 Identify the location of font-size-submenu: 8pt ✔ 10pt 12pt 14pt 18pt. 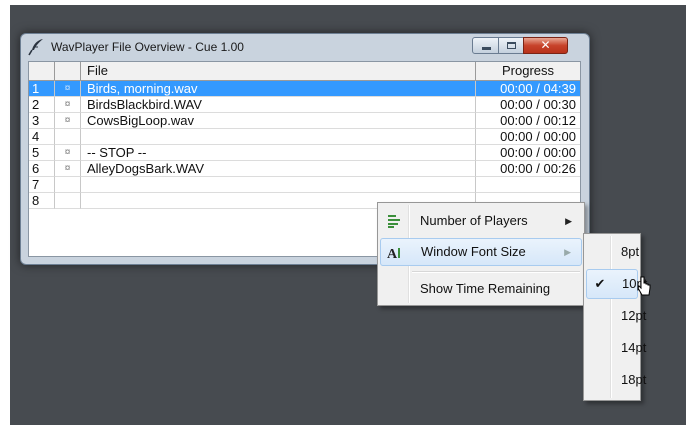
(615, 317).